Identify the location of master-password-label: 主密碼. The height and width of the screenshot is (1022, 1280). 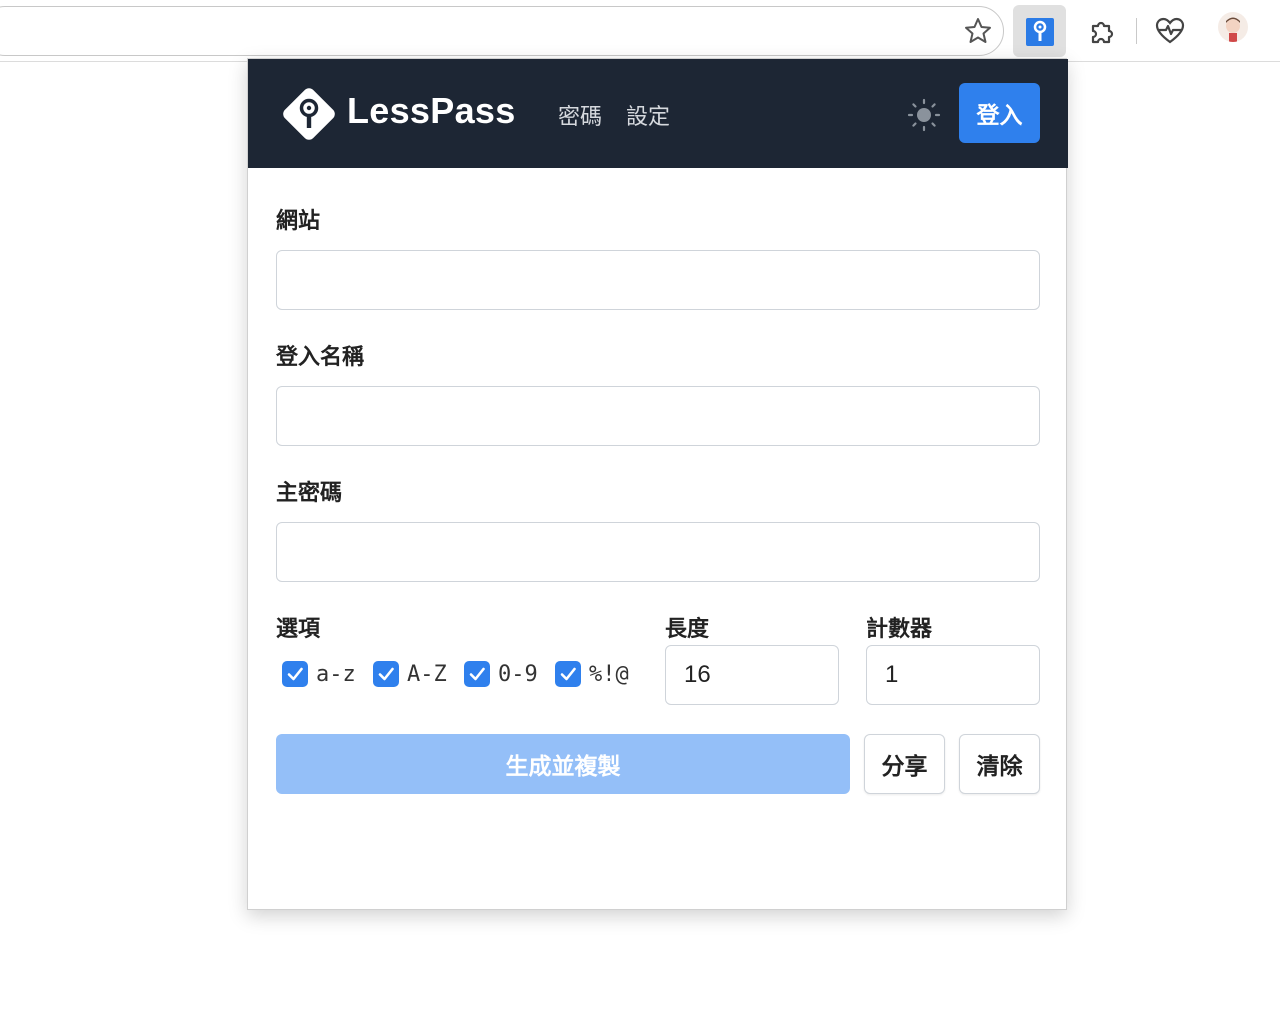
(309, 492).